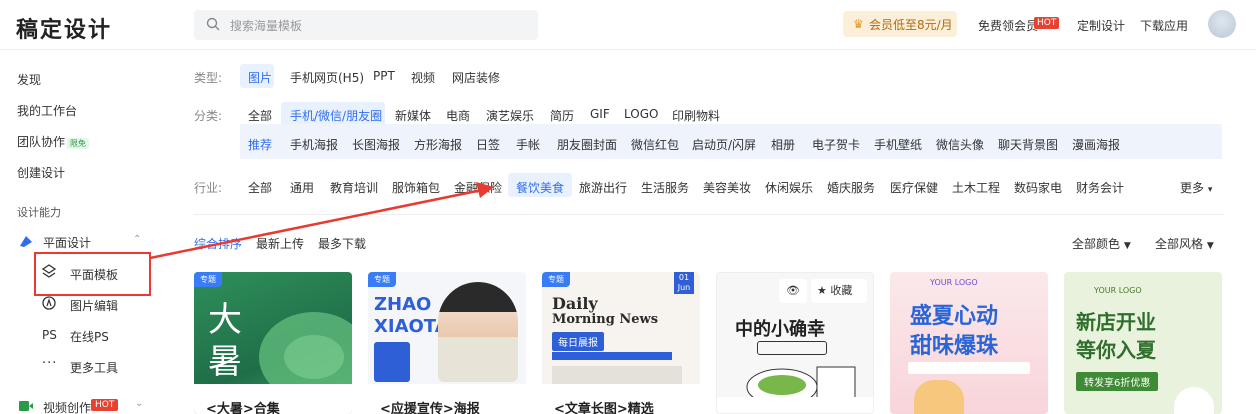  What do you see at coordinates (851, 187) in the screenshot?
I see `industry-item: 婚庆服务` at bounding box center [851, 187].